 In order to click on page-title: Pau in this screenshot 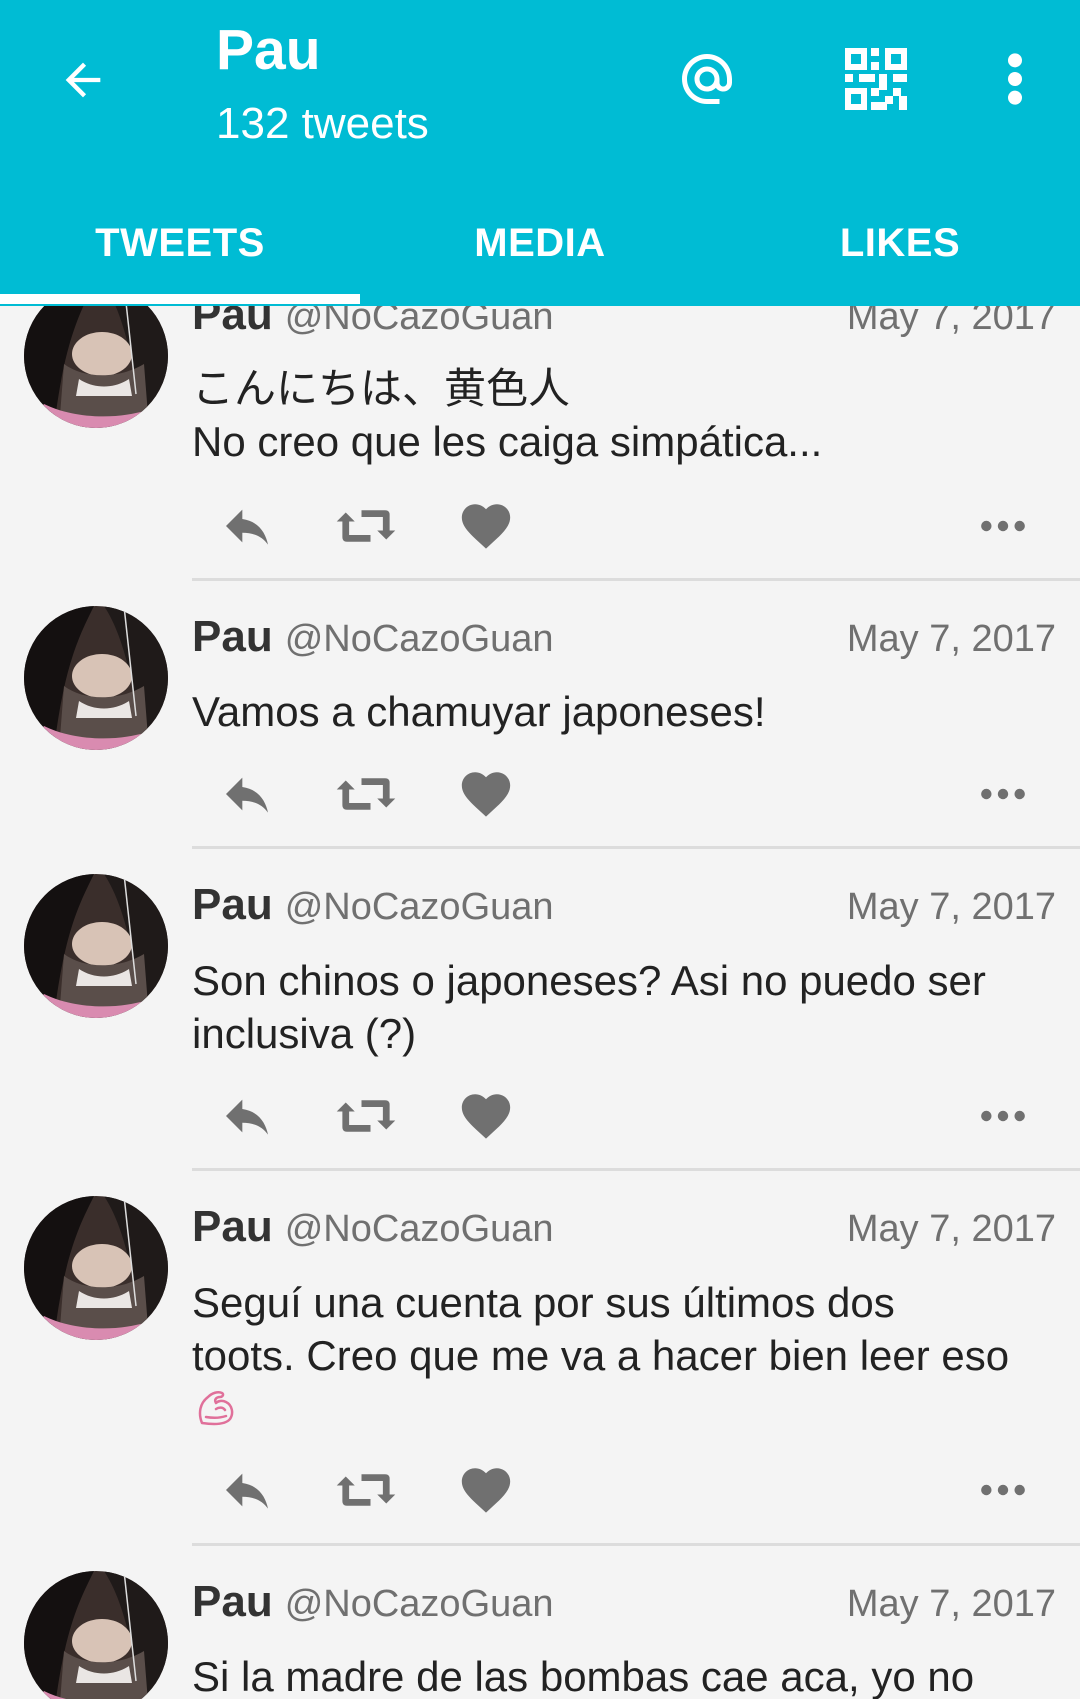, I will do `click(268, 50)`.